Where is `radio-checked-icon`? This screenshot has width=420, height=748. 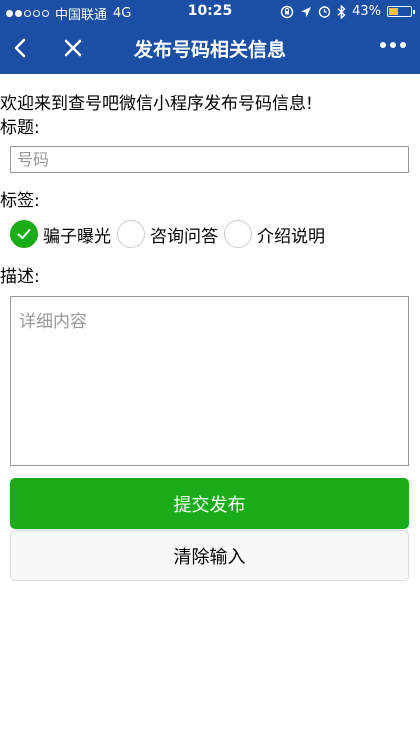 radio-checked-icon is located at coordinates (24, 234).